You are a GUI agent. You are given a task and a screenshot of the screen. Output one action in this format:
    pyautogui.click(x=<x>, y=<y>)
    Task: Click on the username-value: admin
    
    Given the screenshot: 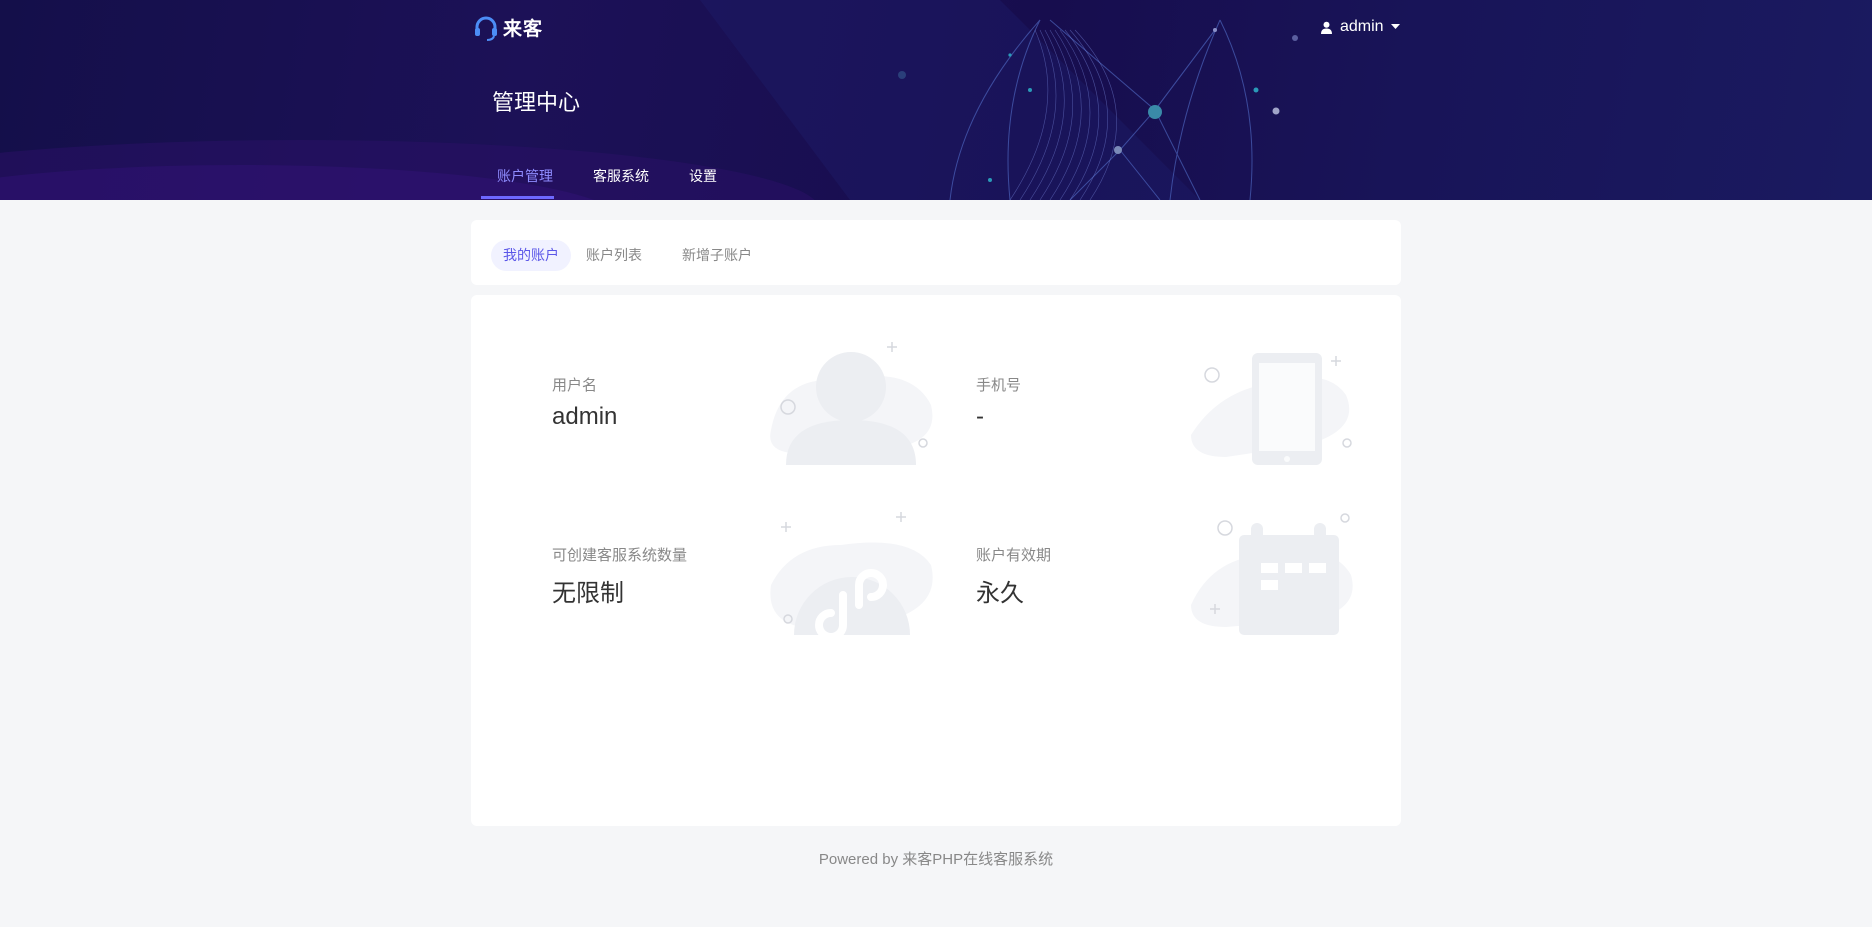 What is the action you would take?
    pyautogui.click(x=585, y=416)
    